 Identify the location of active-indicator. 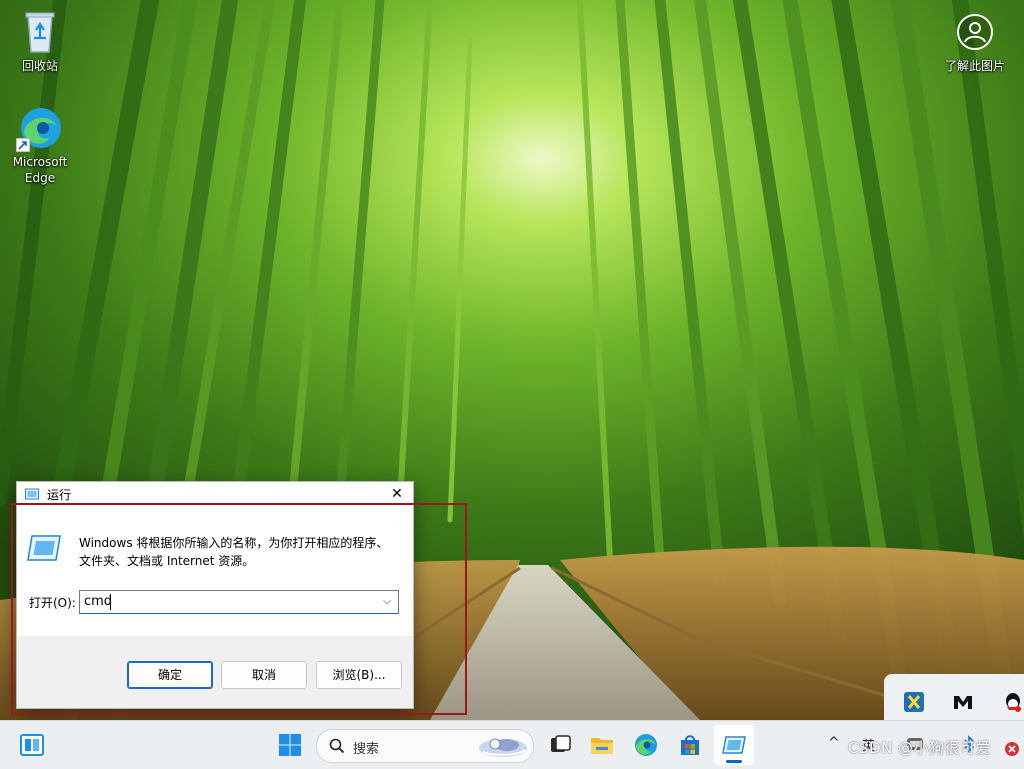
(734, 761).